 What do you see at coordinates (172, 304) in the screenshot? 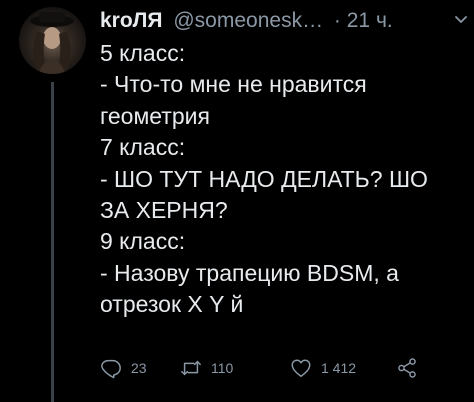
I see `tweet-line: отрезок Х Y й` at bounding box center [172, 304].